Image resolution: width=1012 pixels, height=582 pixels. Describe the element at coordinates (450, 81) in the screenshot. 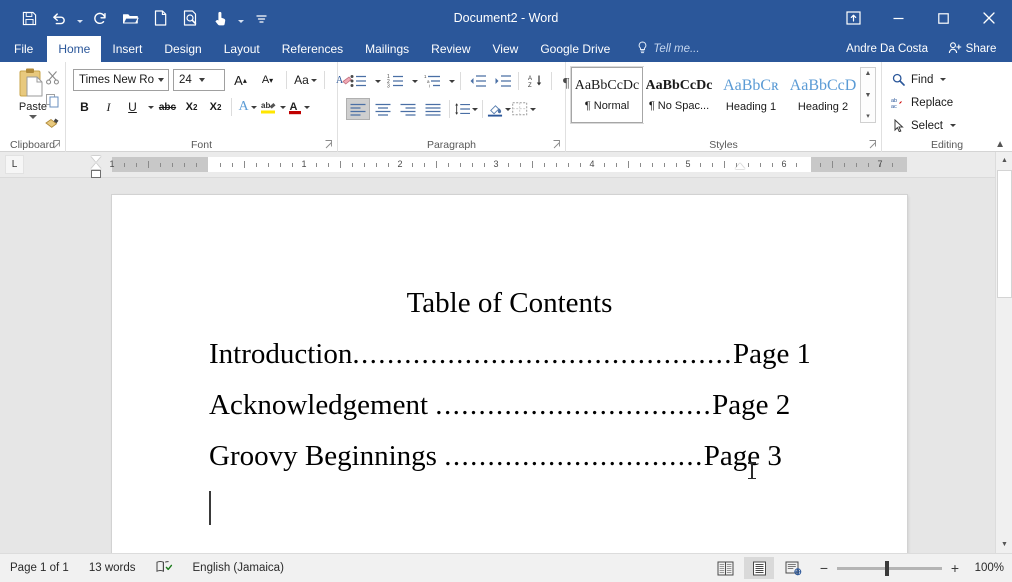

I see `multilevel-dropdown-icon` at that location.